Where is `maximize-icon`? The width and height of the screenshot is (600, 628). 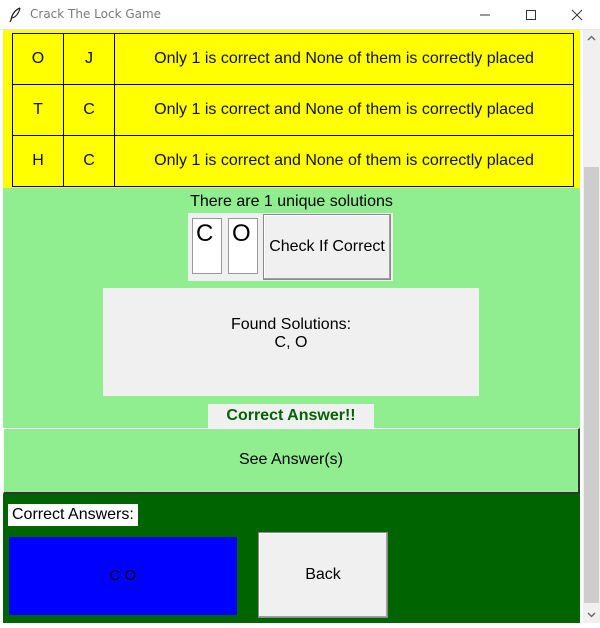 maximize-icon is located at coordinates (531, 15).